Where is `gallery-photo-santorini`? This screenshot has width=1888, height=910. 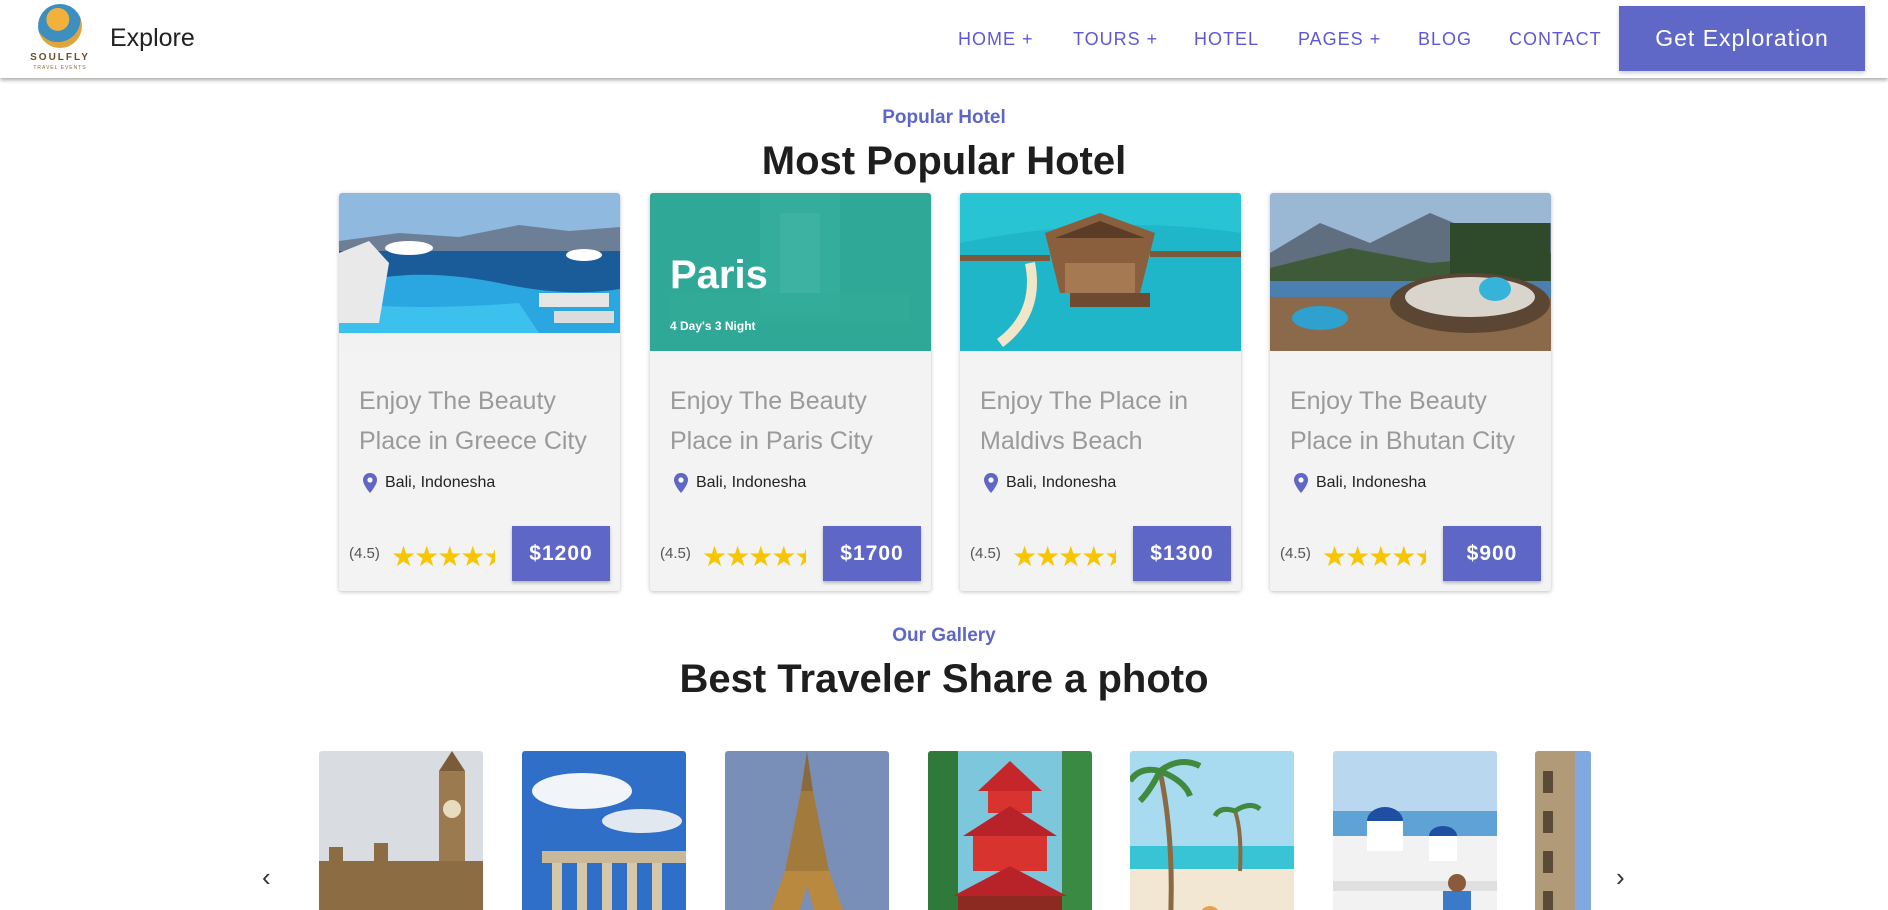
gallery-photo-santorini is located at coordinates (1415, 830).